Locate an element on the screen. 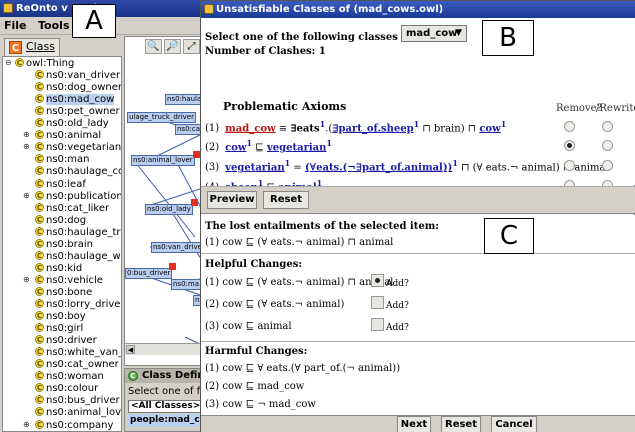 The width and height of the screenshot is (635, 432). tree-item: Cns0:lorry_driver is located at coordinates (78, 304).